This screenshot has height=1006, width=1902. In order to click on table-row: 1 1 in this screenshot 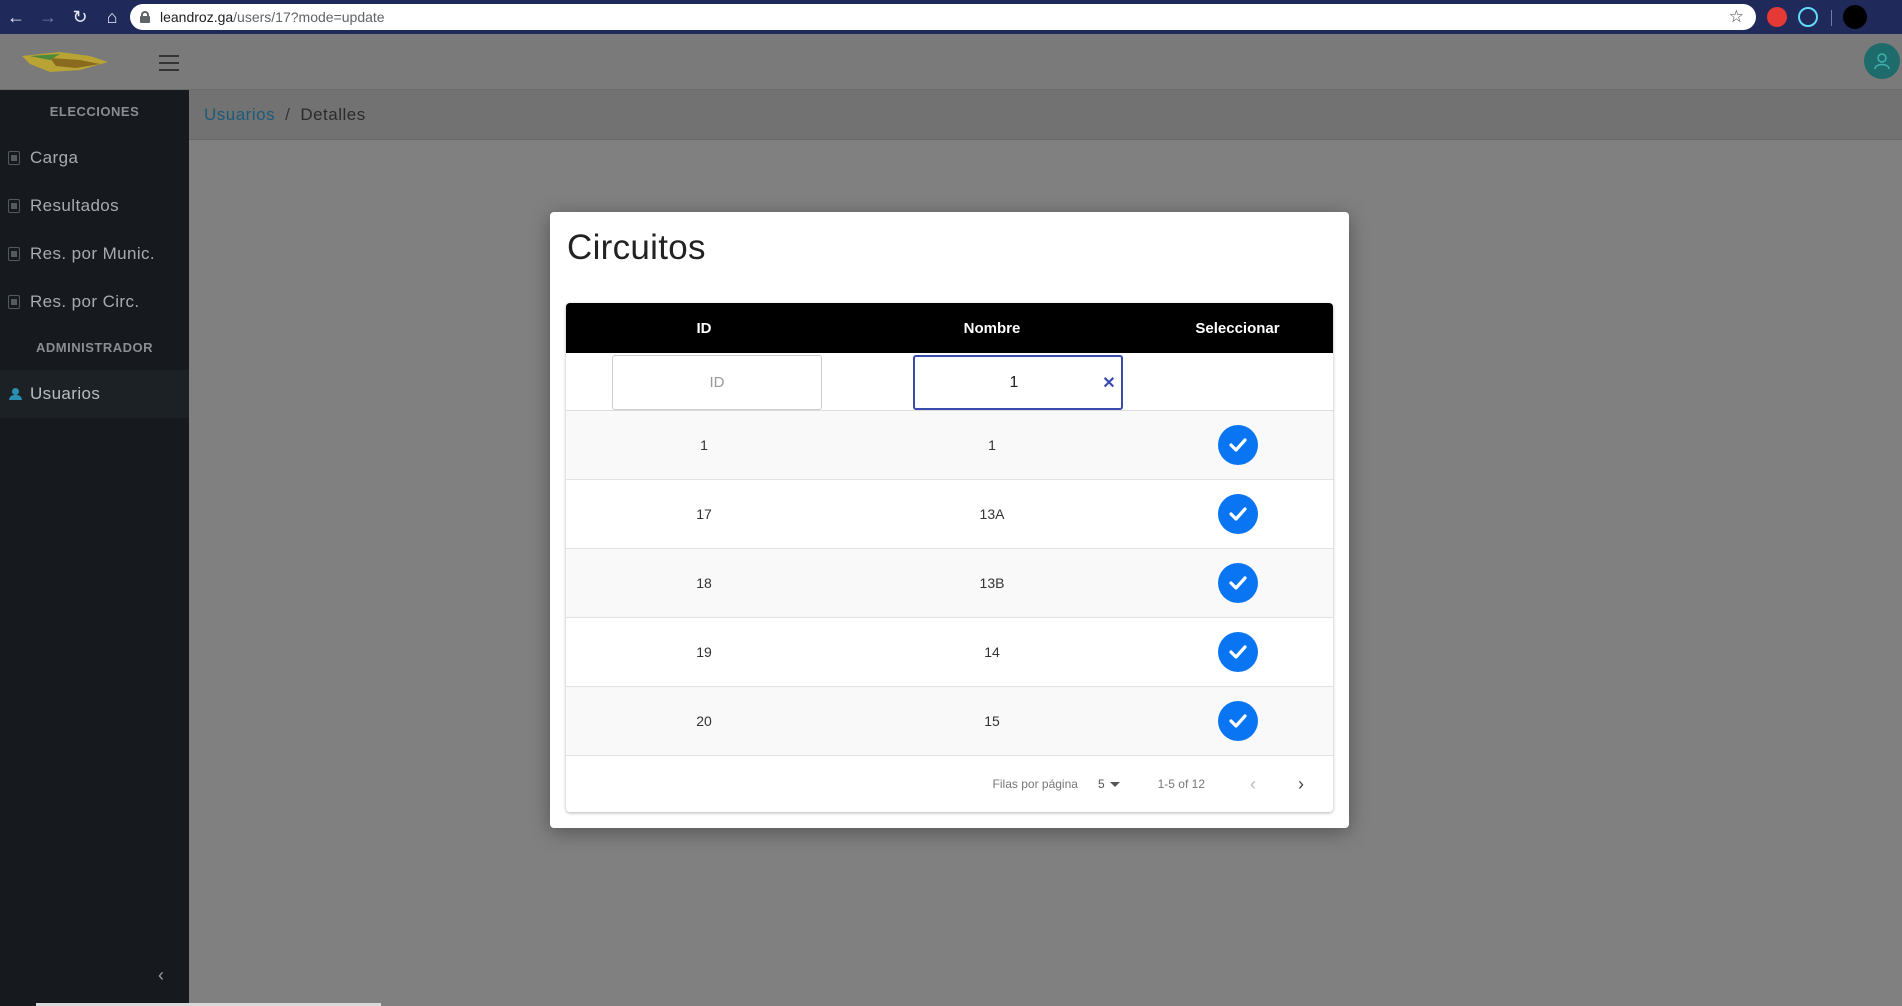, I will do `click(949, 445)`.